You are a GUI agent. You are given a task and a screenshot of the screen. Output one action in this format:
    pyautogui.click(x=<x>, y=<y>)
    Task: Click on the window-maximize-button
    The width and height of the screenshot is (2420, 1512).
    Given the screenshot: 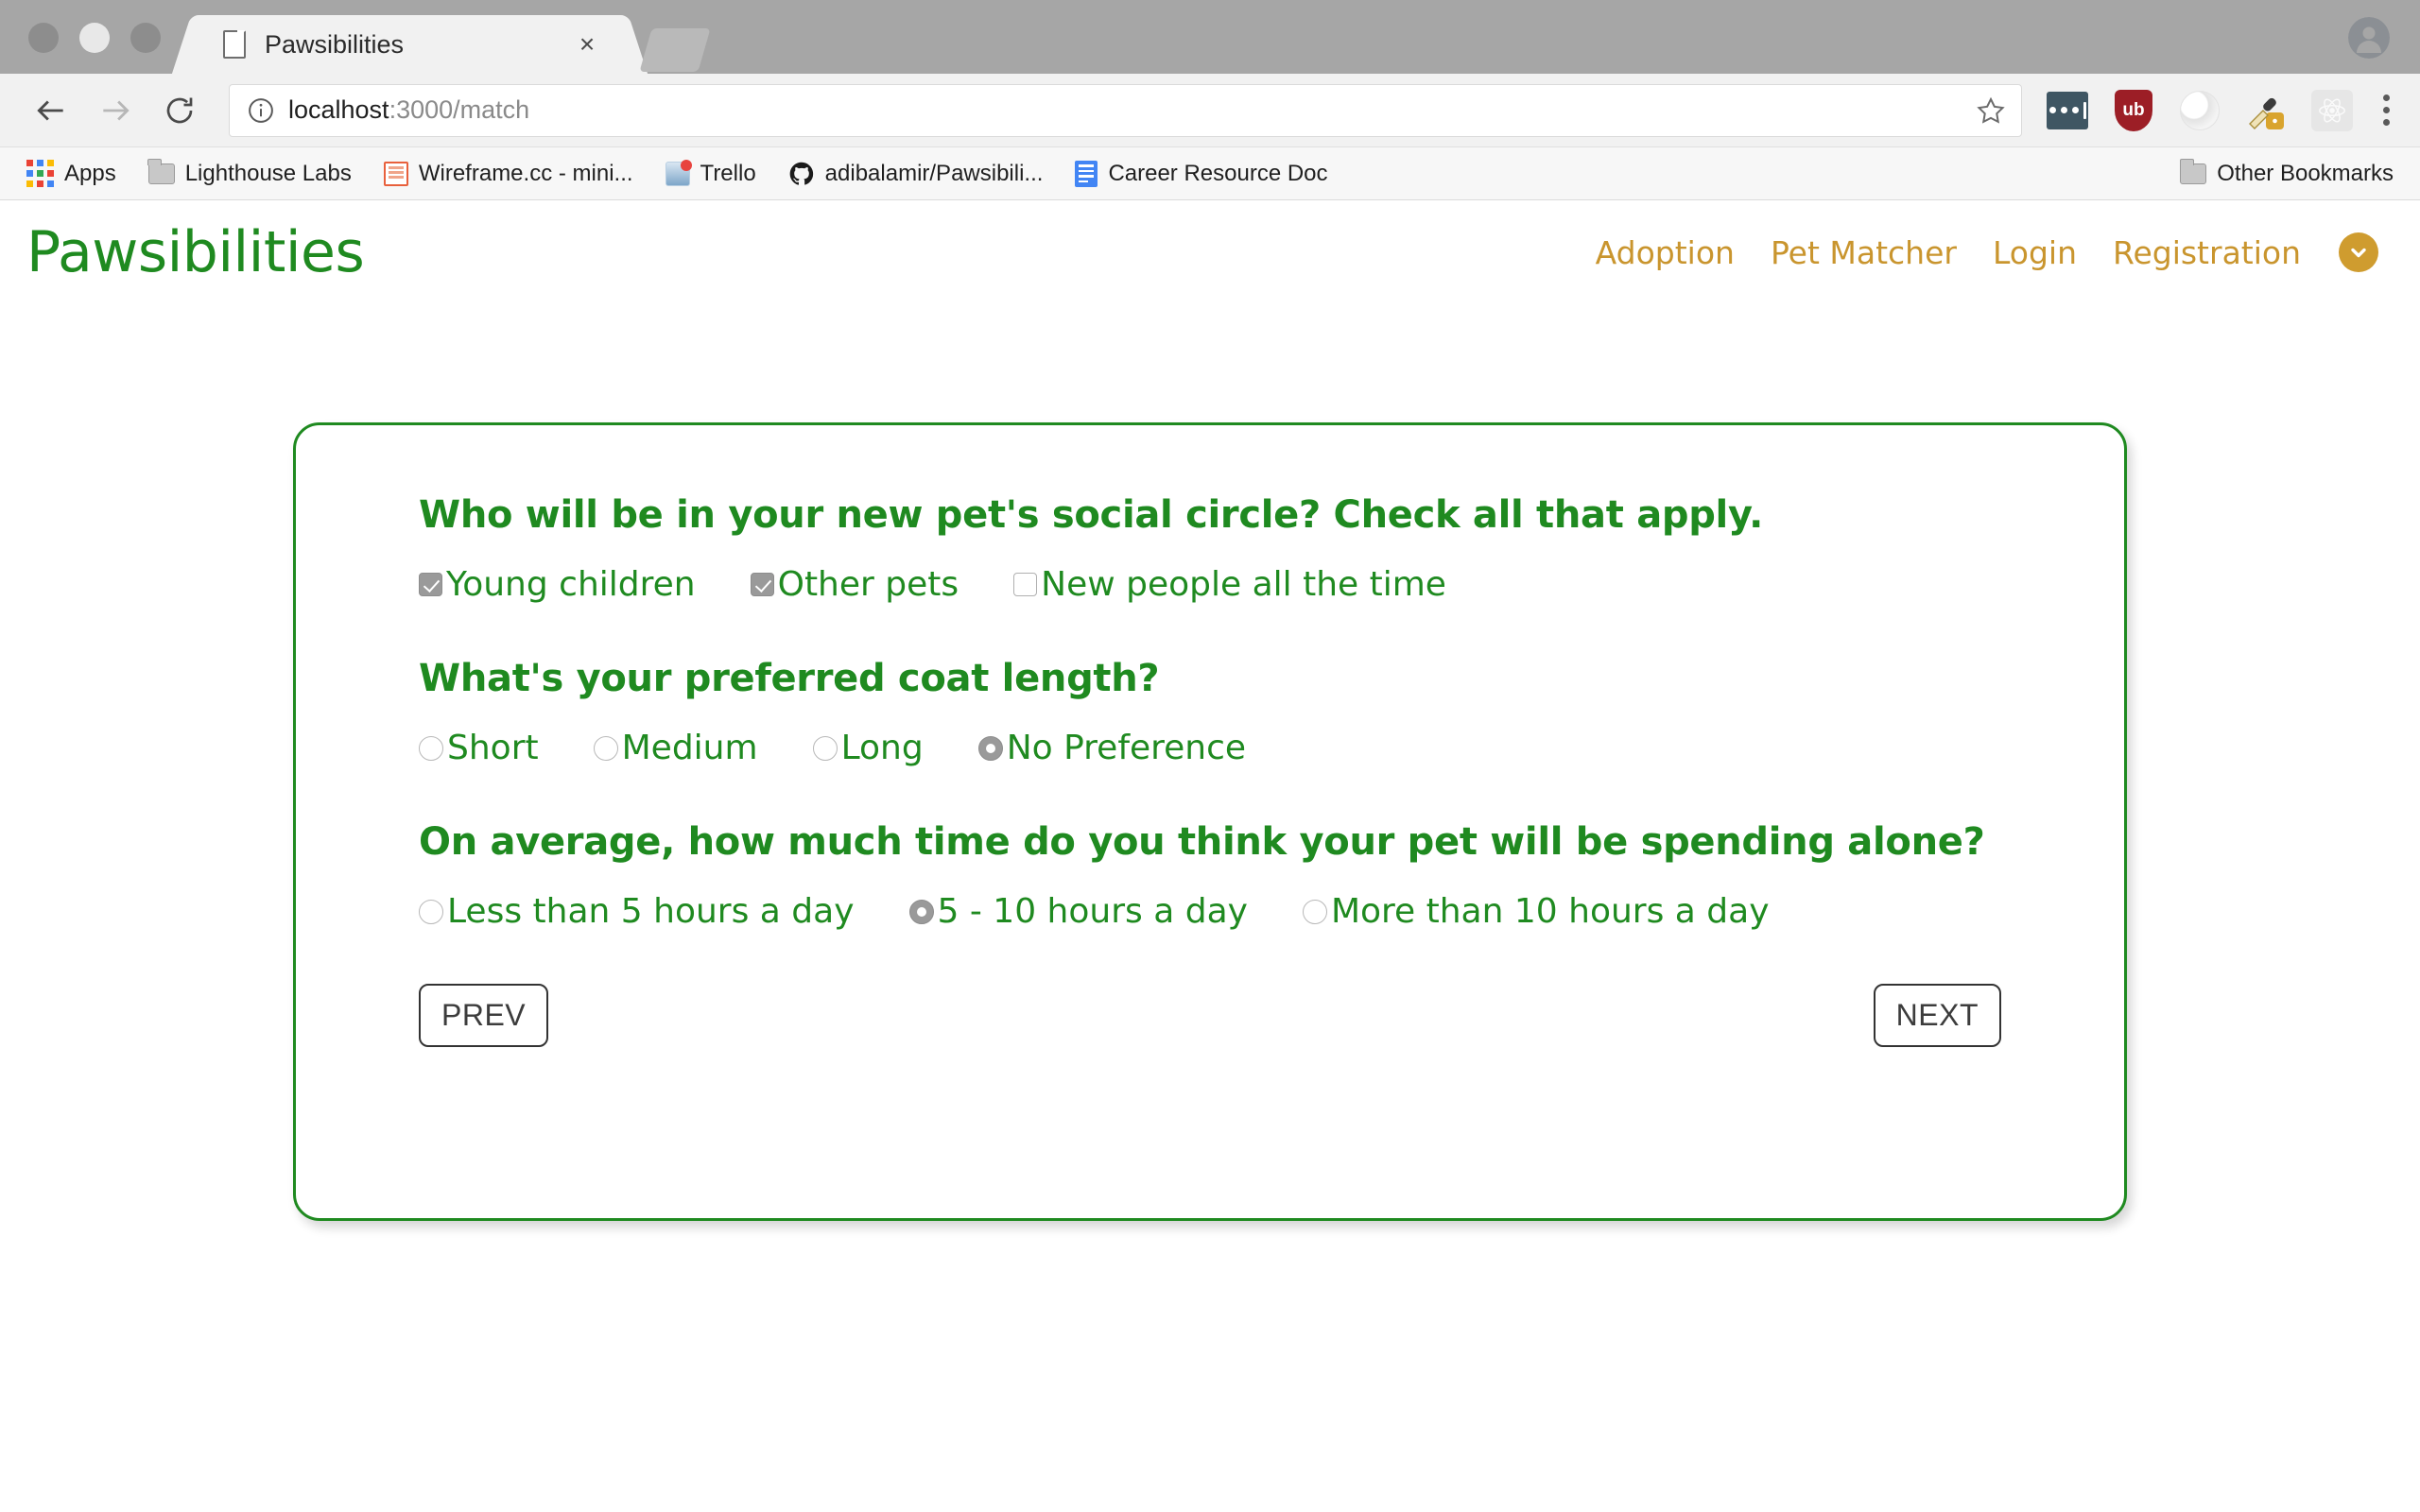 What is the action you would take?
    pyautogui.click(x=145, y=38)
    